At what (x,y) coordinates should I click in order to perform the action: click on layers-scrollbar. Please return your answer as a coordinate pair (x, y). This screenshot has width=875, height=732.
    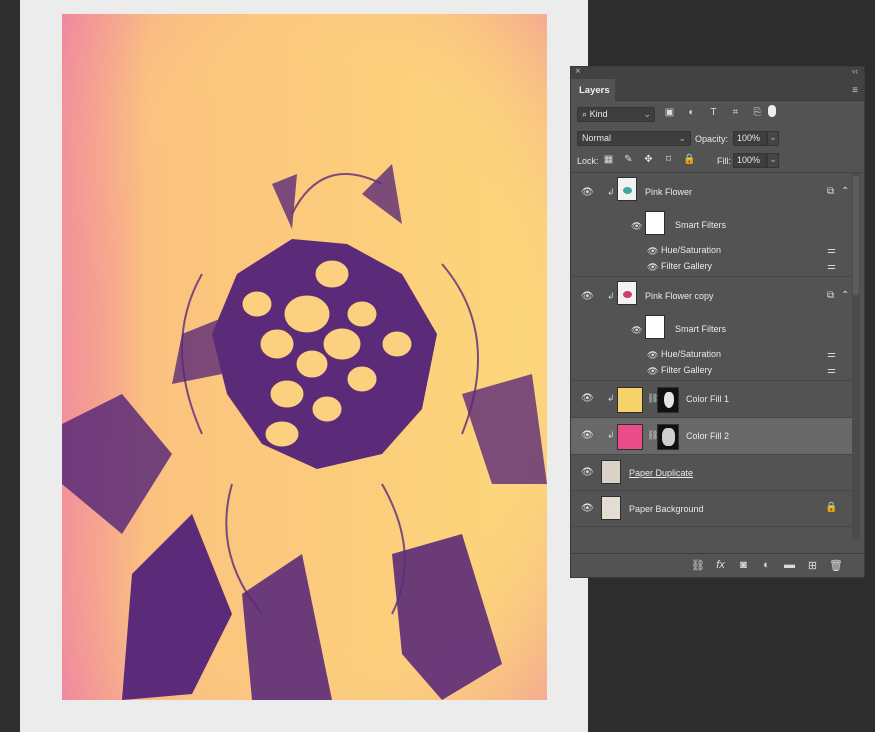
    Looking at the image, I should click on (856, 356).